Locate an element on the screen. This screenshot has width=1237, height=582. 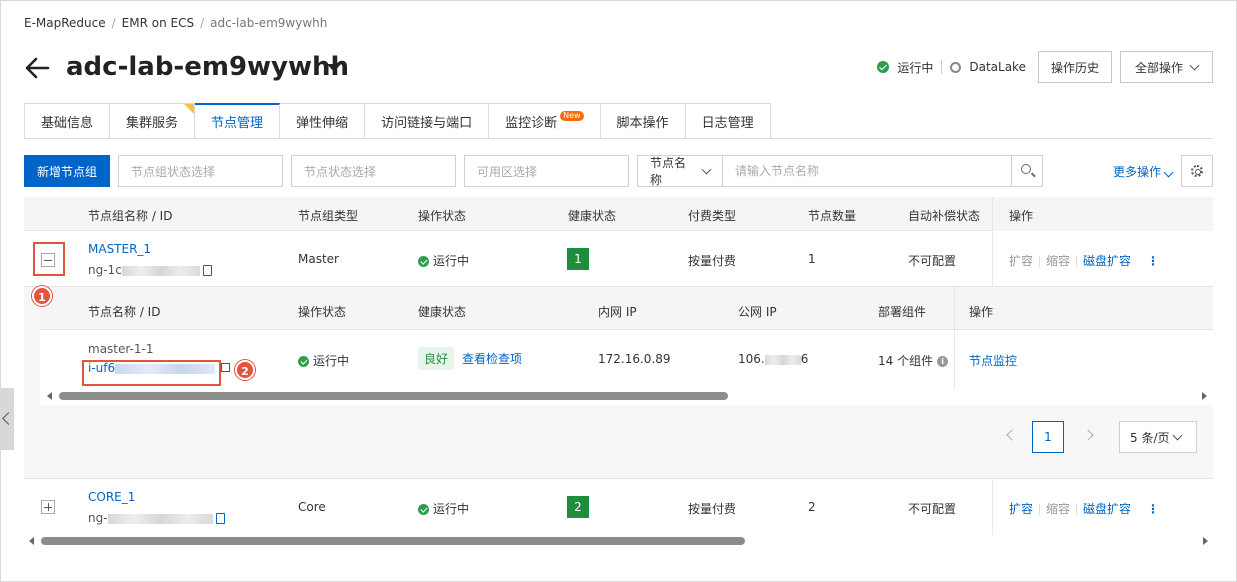
group-id: ng- is located at coordinates (156, 518).